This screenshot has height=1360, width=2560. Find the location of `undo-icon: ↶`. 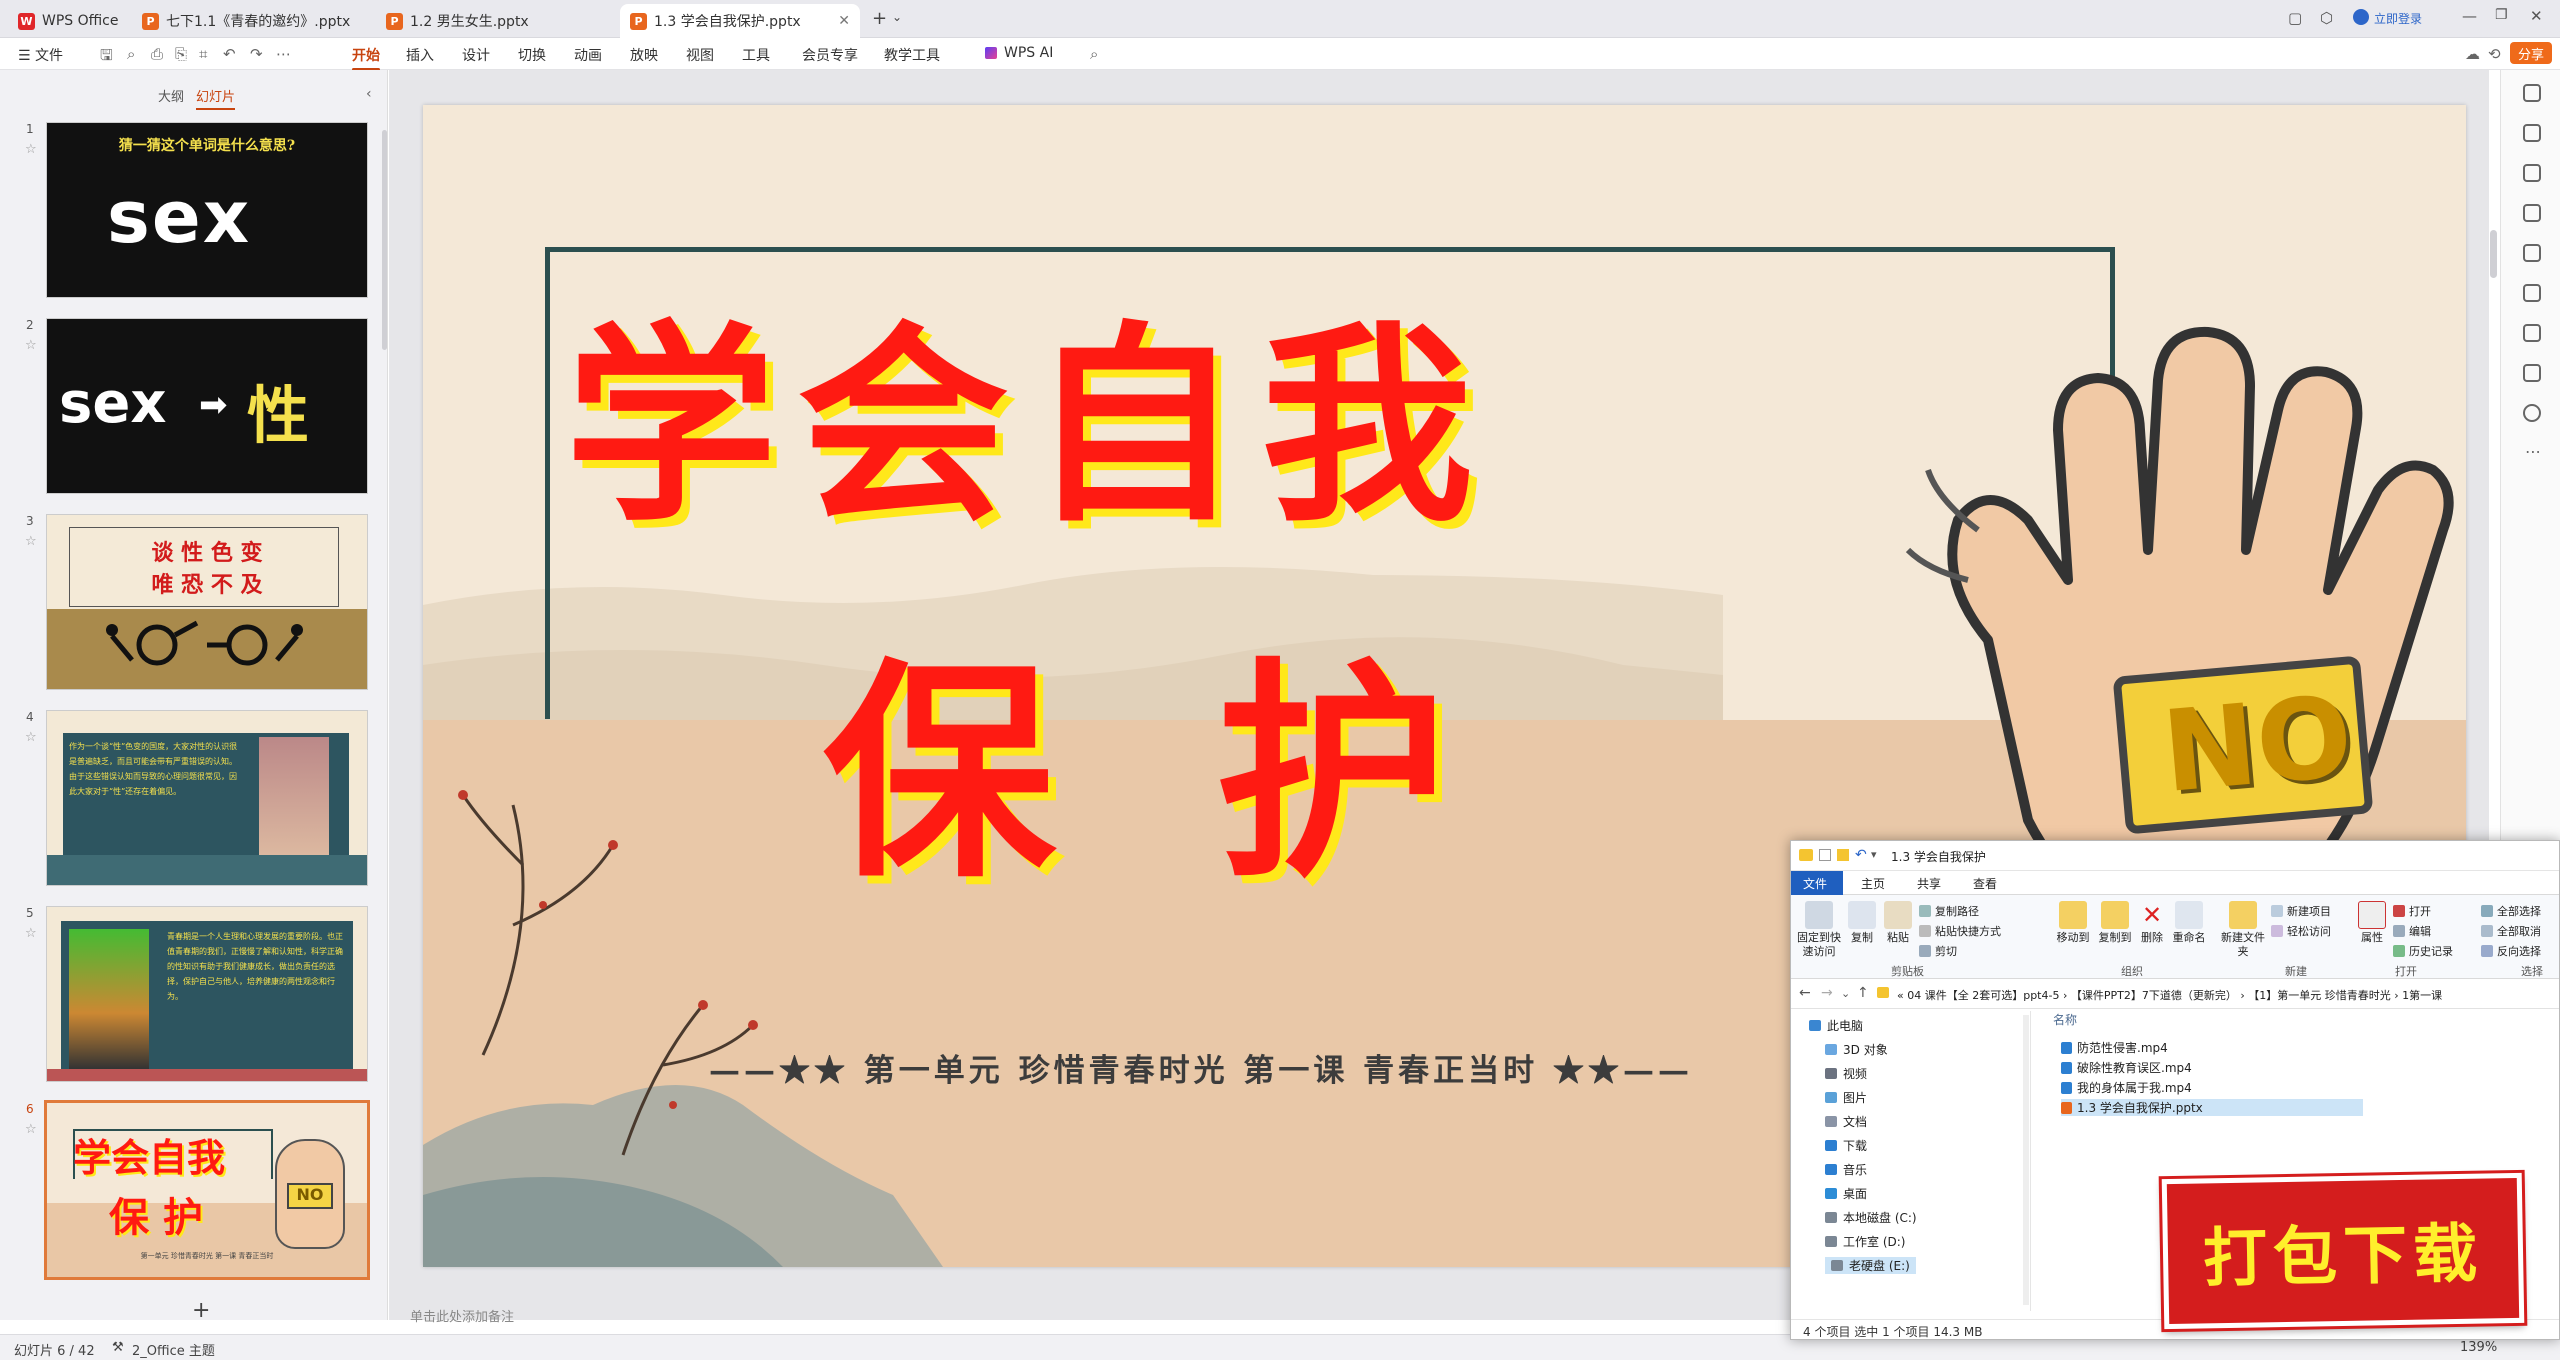

undo-icon: ↶ is located at coordinates (1861, 855).